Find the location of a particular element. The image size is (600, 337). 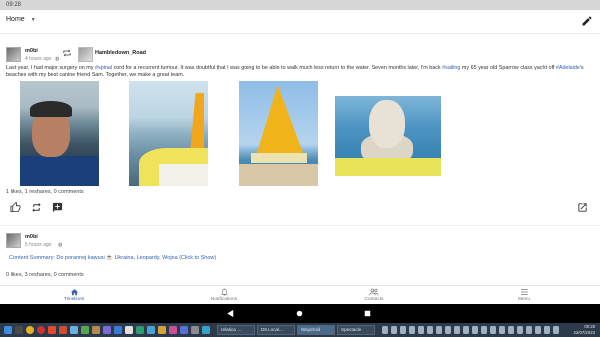

home-button-icon is located at coordinates (299, 313).